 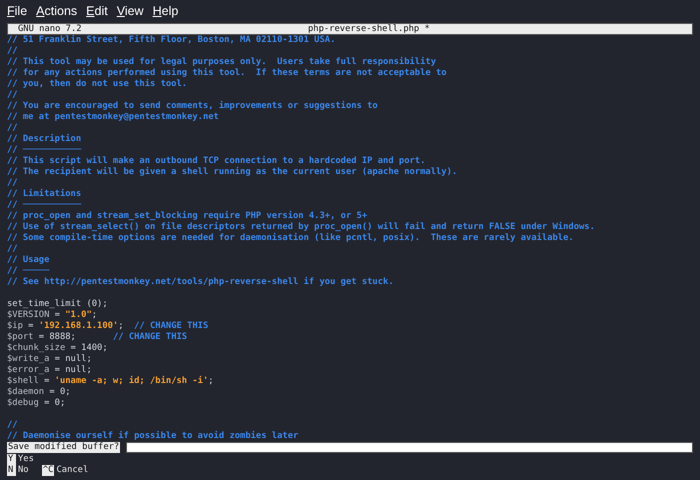 What do you see at coordinates (26, 459) in the screenshot?
I see `shortcut-label: Yes` at bounding box center [26, 459].